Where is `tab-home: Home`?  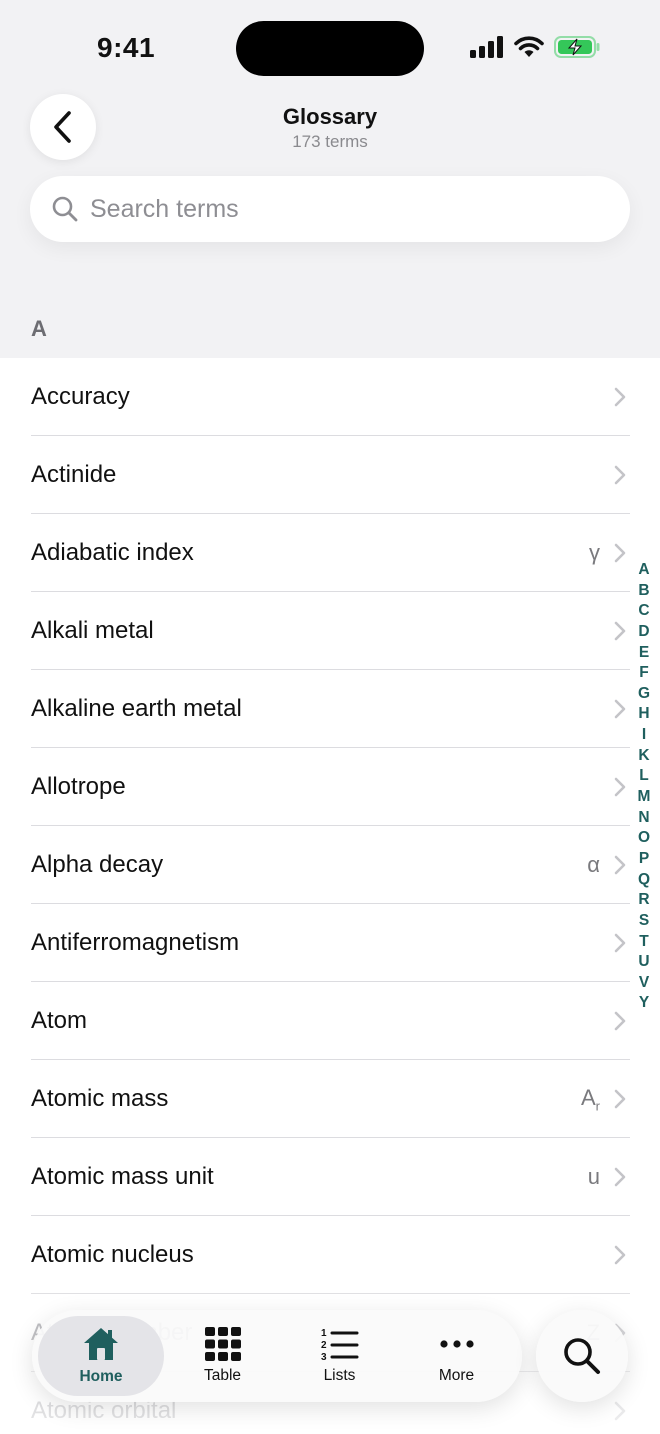
tab-home: Home is located at coordinates (101, 1356).